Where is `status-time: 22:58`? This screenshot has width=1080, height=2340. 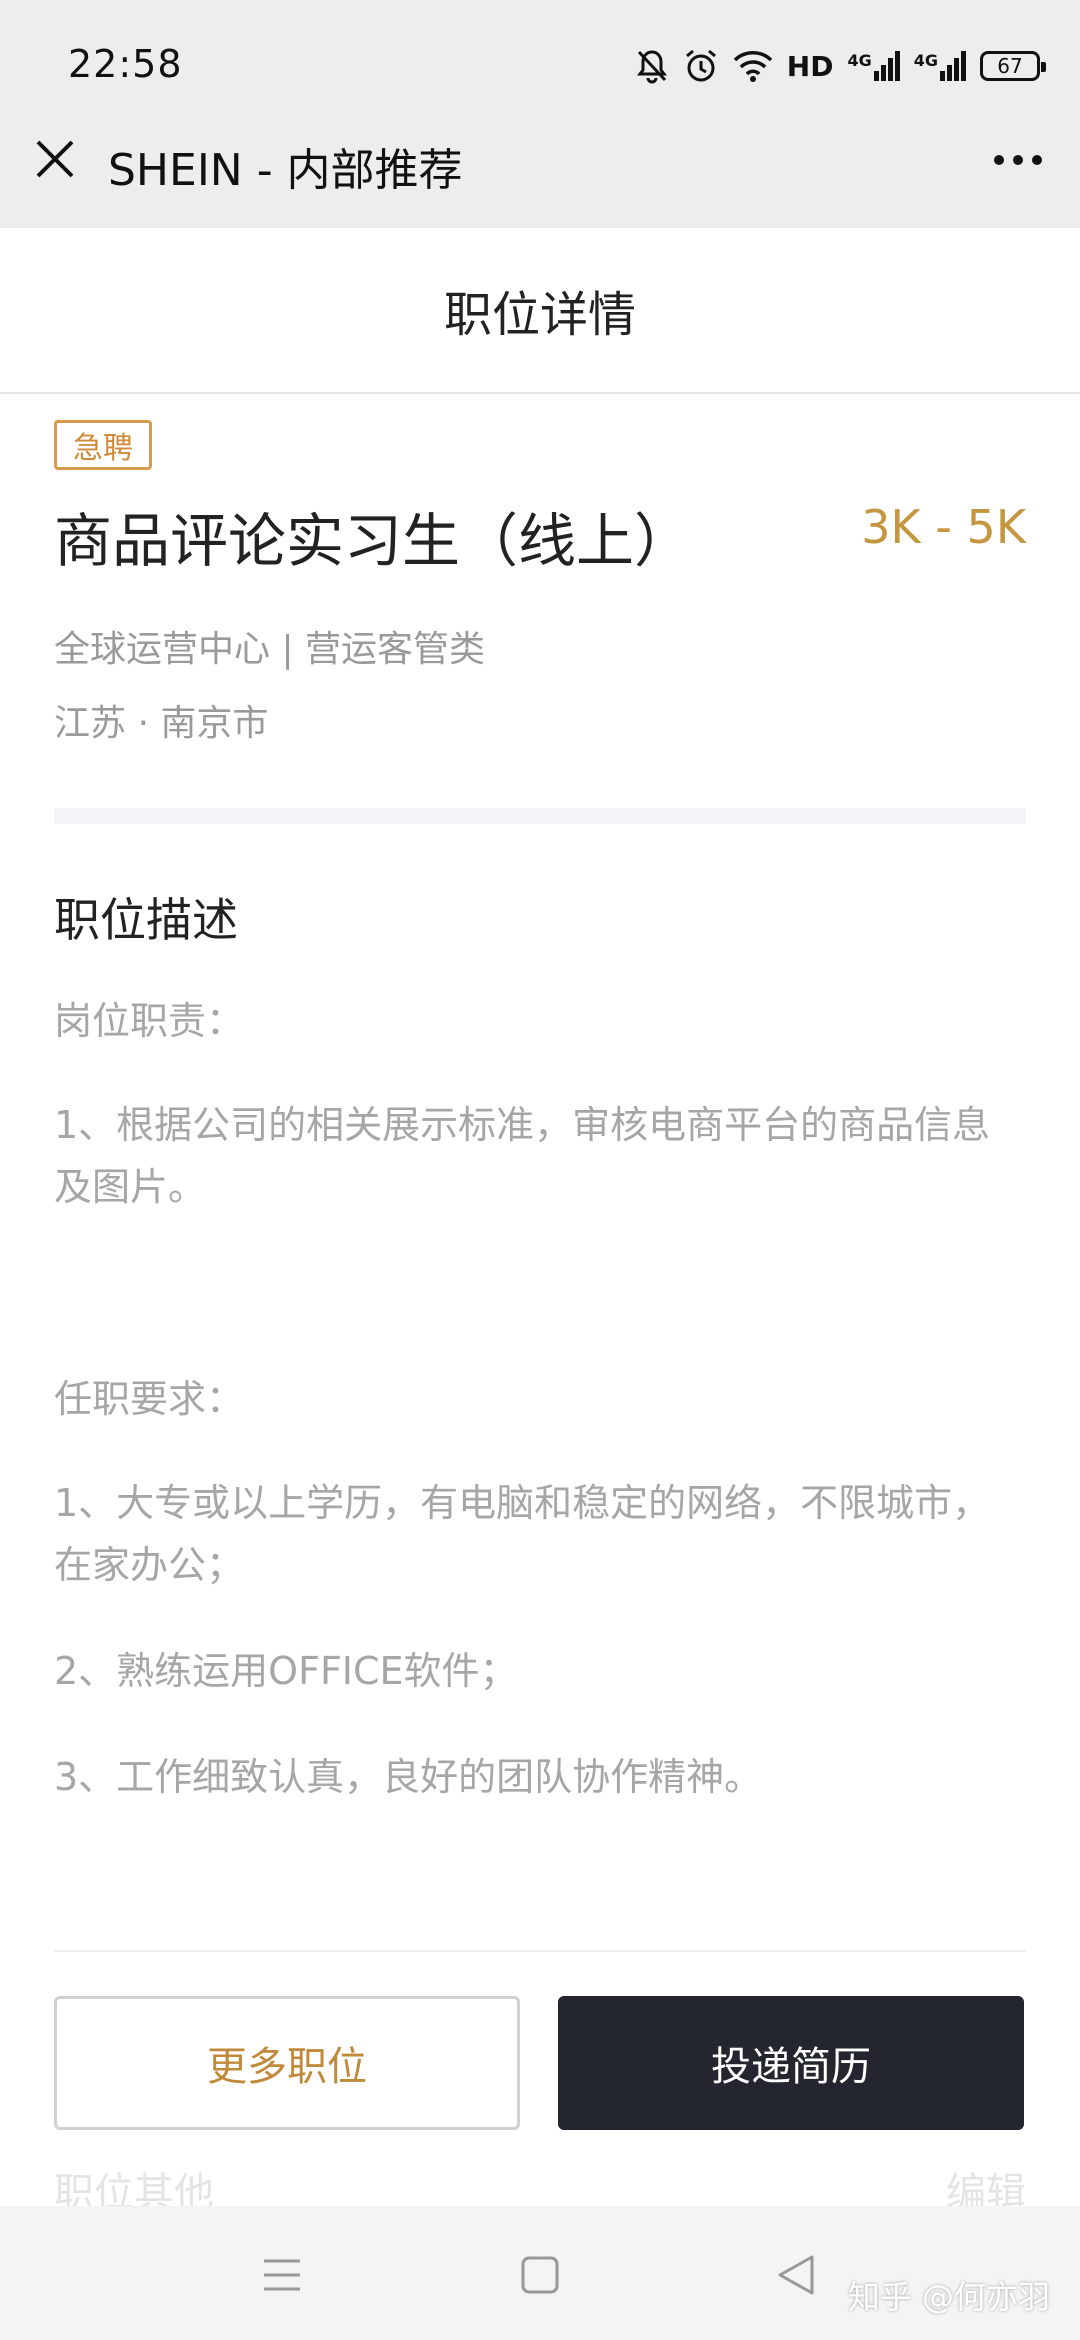
status-time: 22:58 is located at coordinates (125, 64).